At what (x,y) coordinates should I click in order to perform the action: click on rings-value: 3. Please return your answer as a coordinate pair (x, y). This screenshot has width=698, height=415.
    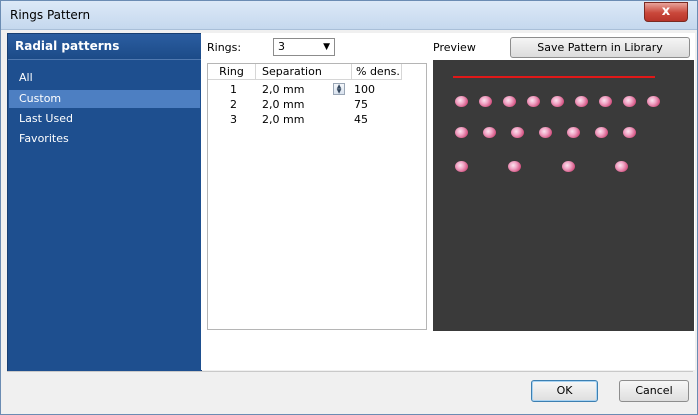
    Looking at the image, I should click on (281, 46).